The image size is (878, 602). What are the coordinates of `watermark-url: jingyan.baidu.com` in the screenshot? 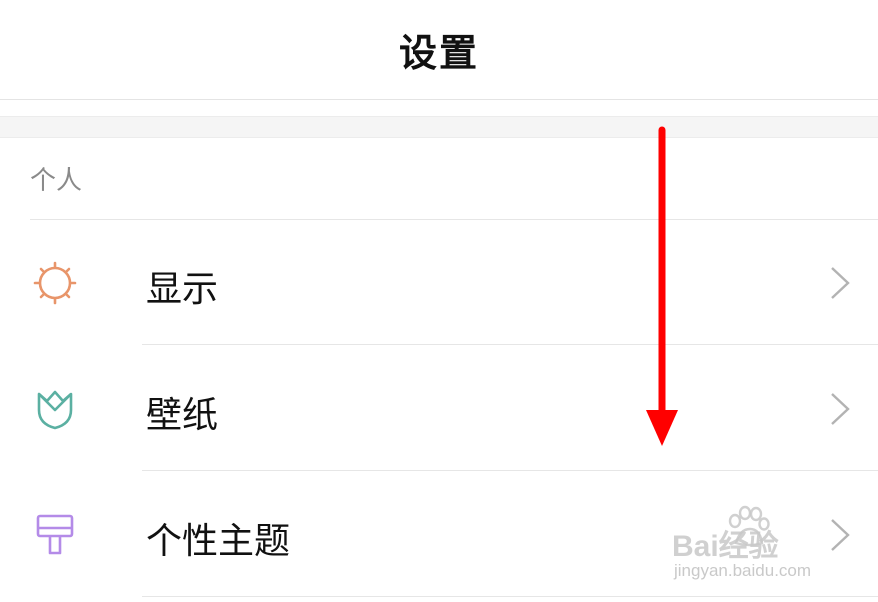 It's located at (743, 570).